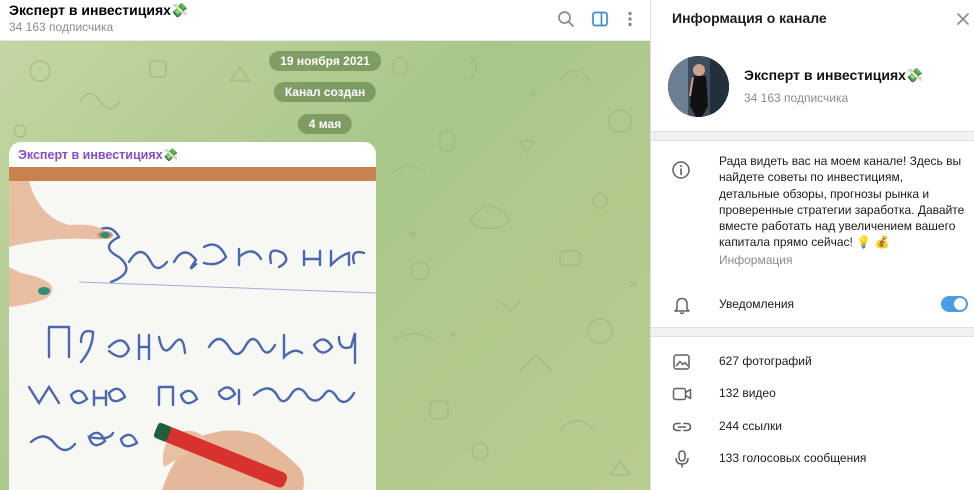 The height and width of the screenshot is (490, 974). Describe the element at coordinates (61, 27) in the screenshot. I see `chat-subscriber-count: 34 163 подписчика` at that location.